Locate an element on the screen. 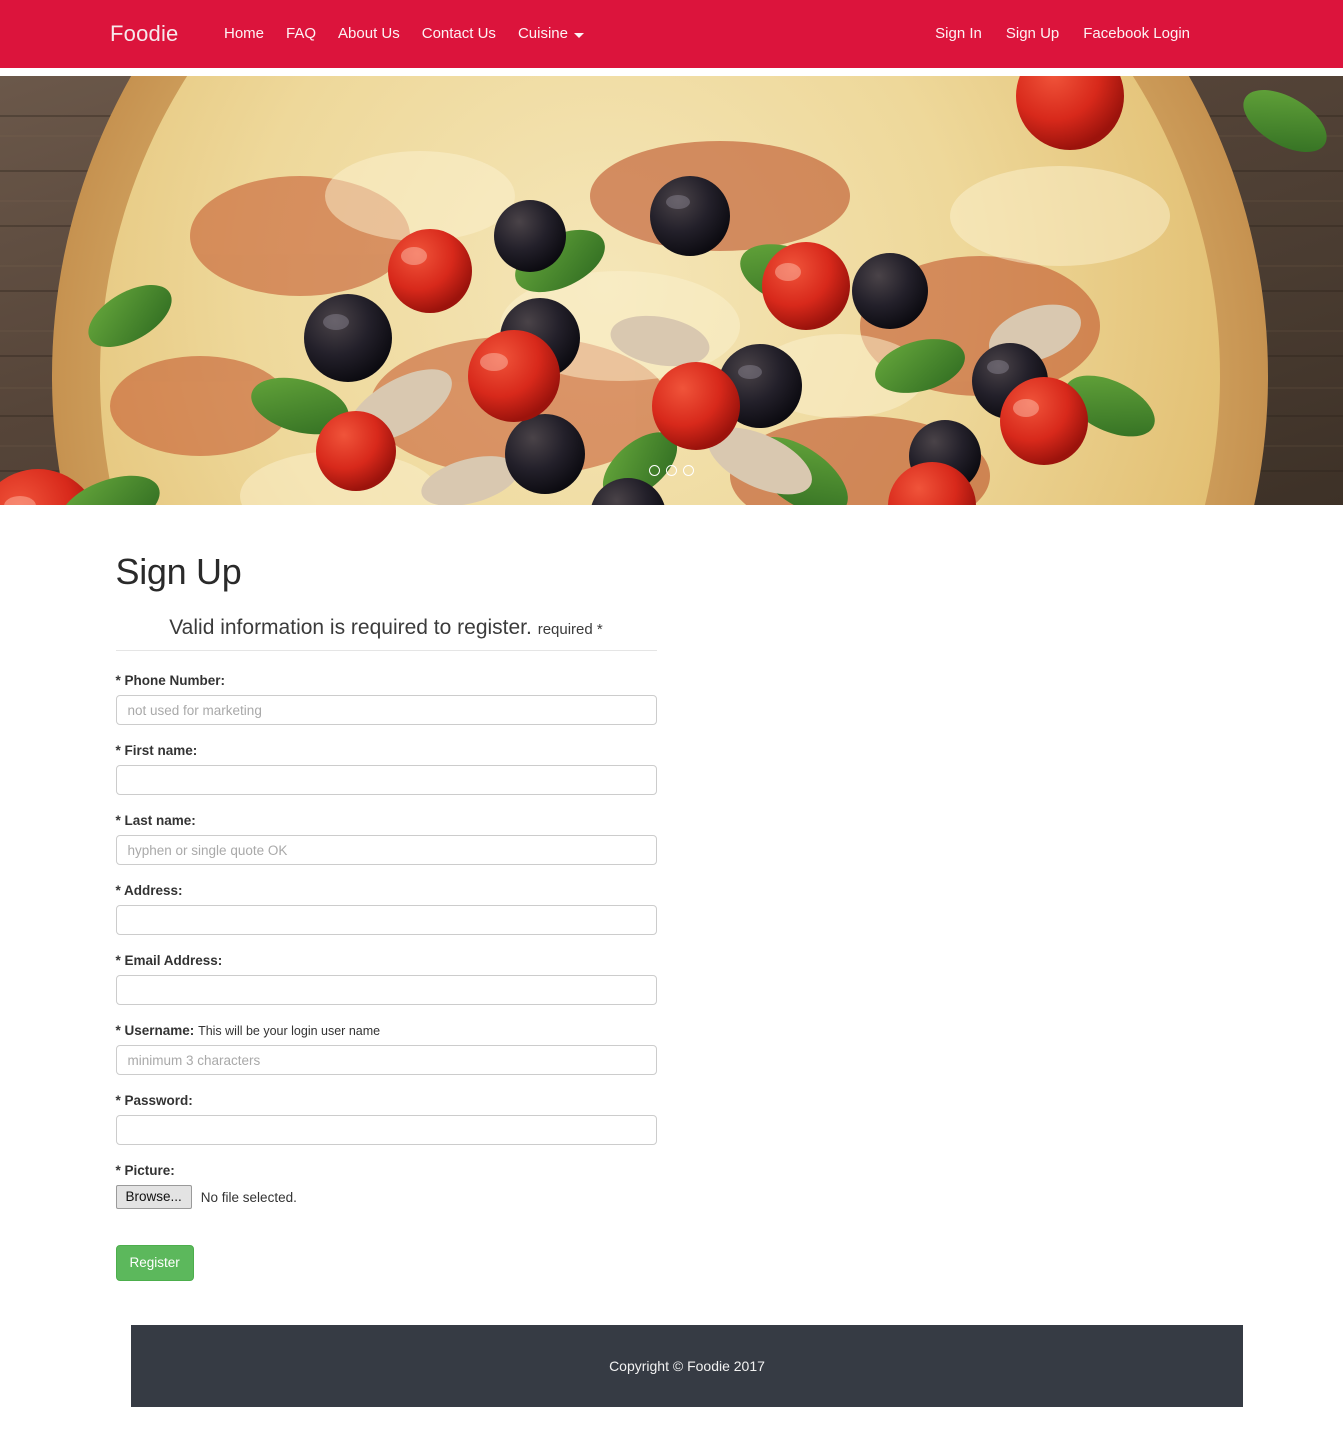  label-address: * Address: is located at coordinates (149, 890).